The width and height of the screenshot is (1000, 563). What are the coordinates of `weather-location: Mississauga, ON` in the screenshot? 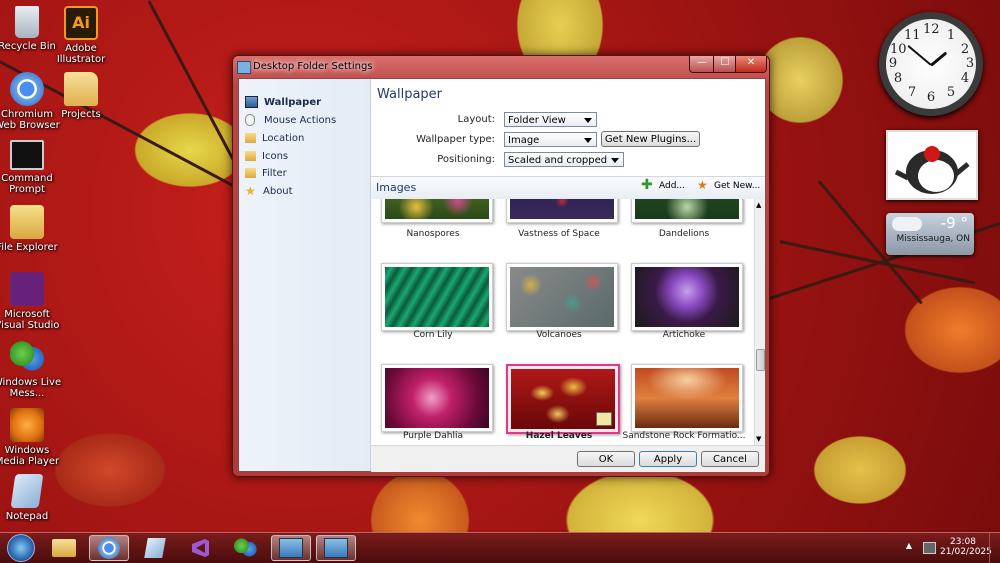 It's located at (933, 239).